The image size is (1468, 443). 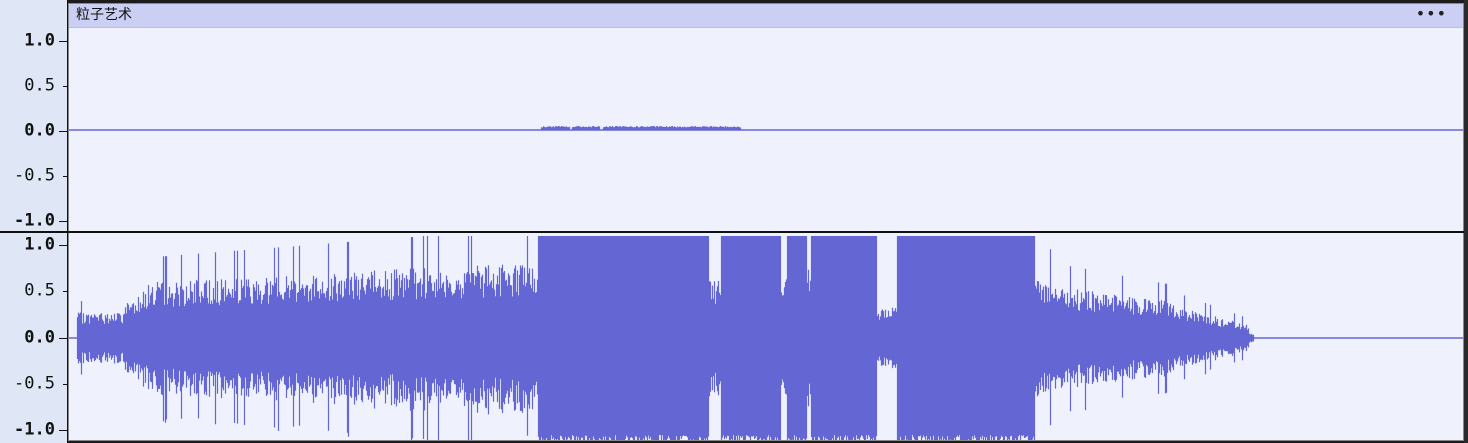 What do you see at coordinates (734, 232) in the screenshot?
I see `channel-divider` at bounding box center [734, 232].